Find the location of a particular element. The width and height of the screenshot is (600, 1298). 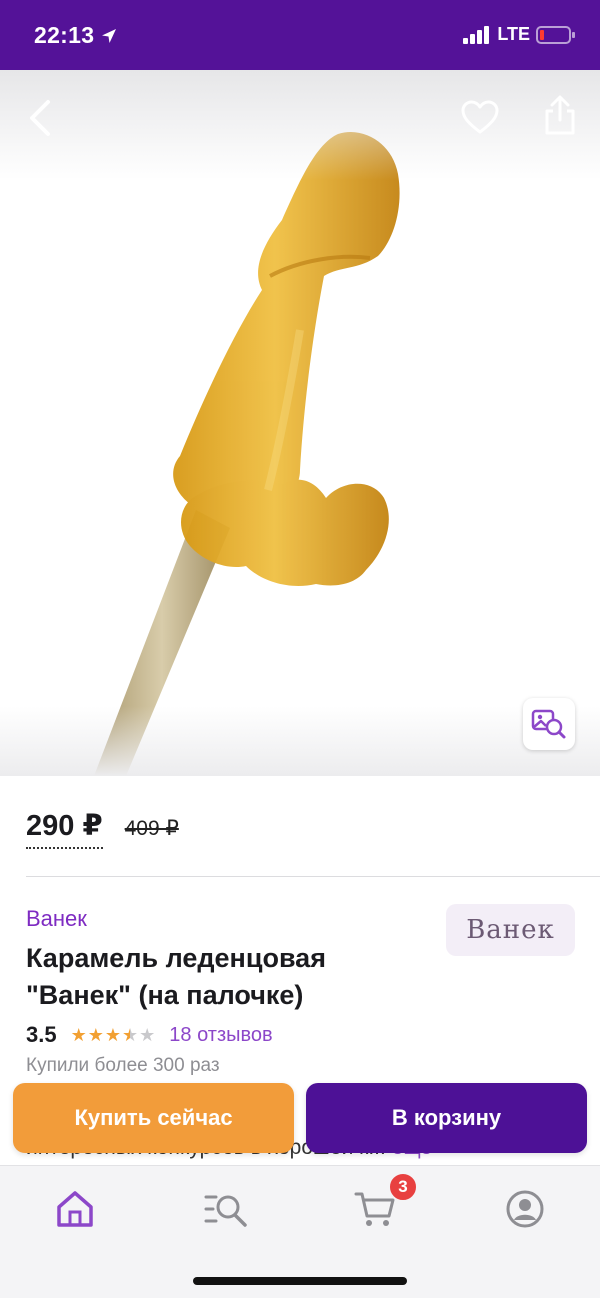

catalog-search-icon is located at coordinates (225, 1211).